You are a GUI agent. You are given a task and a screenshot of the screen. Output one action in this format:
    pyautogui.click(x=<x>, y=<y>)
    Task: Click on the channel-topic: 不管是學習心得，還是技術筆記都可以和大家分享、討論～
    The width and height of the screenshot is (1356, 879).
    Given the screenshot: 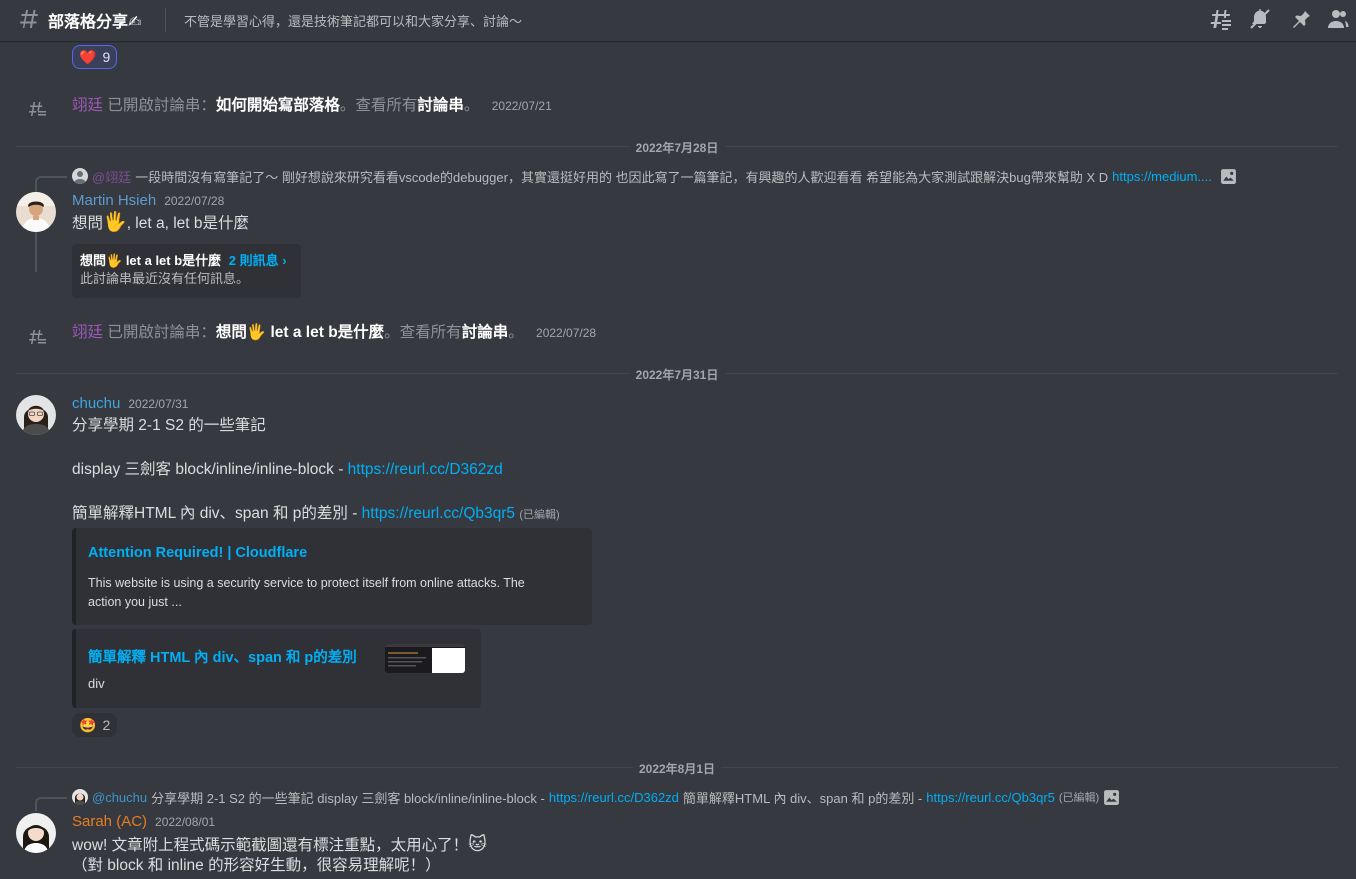 What is the action you would take?
    pyautogui.click(x=353, y=20)
    